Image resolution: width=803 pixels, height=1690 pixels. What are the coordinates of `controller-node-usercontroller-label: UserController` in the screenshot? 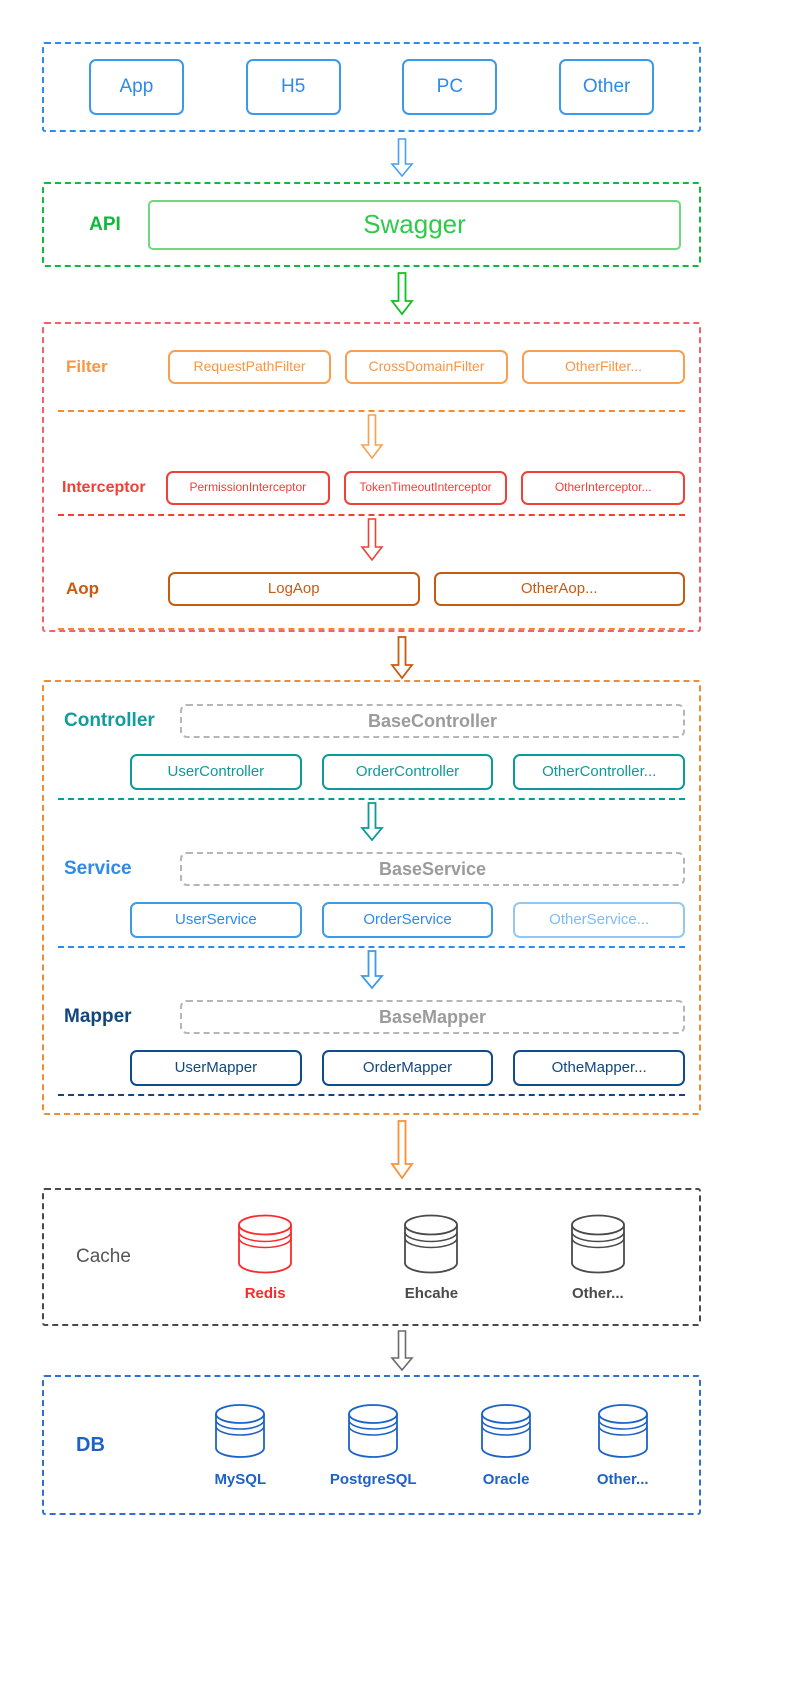 It's located at (216, 771).